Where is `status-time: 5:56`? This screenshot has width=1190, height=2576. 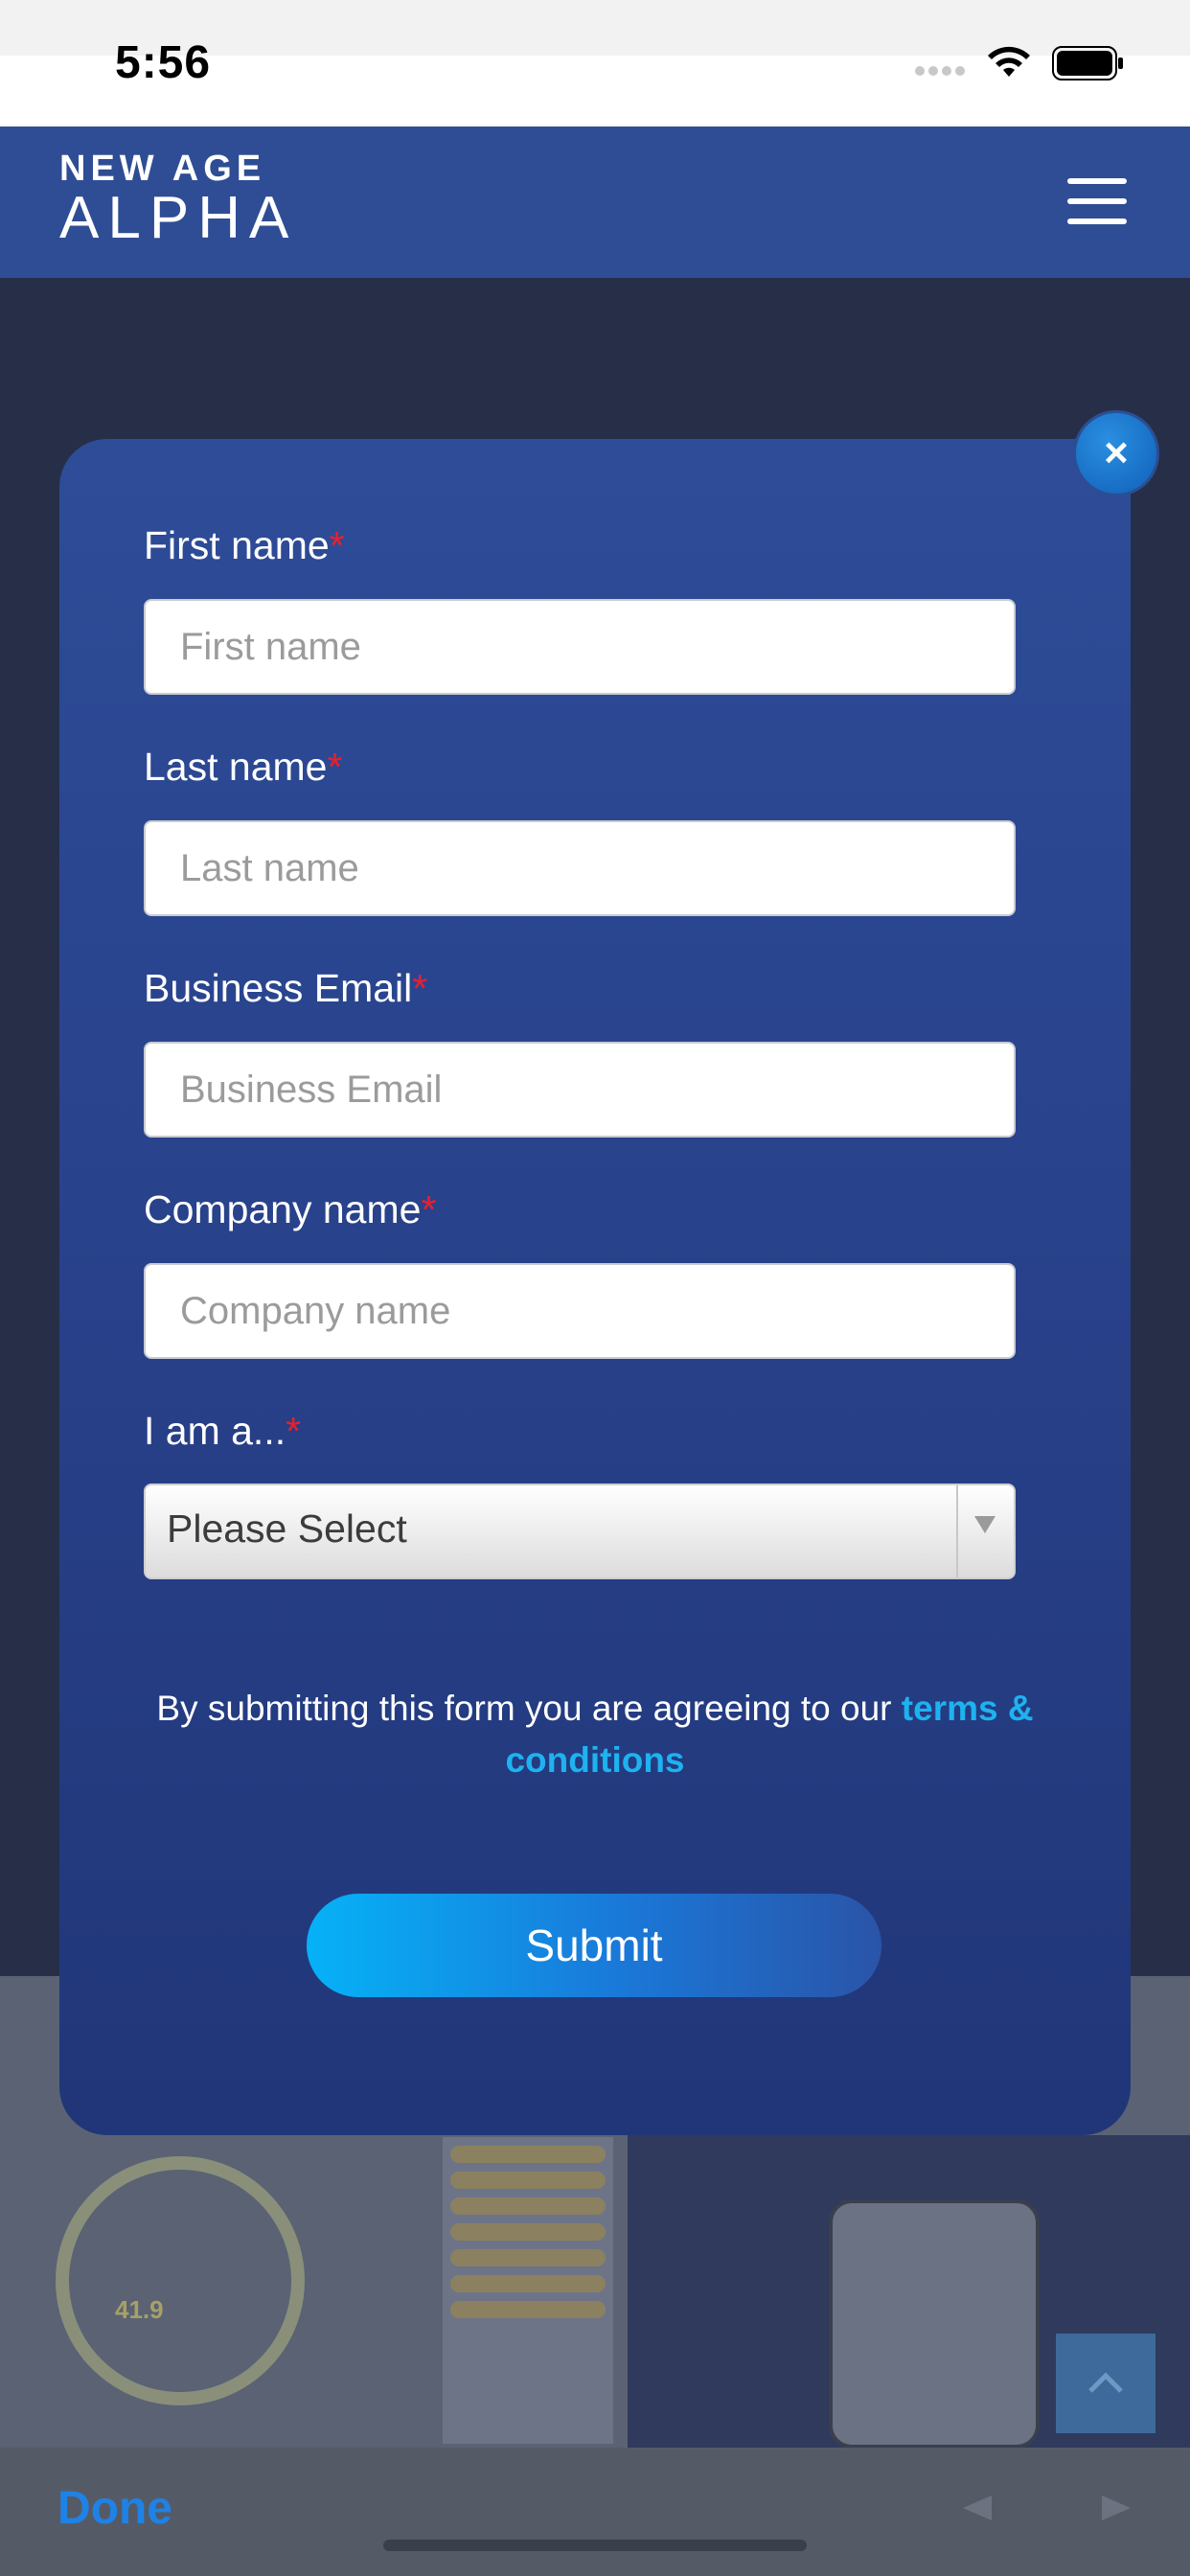
status-time: 5:56 is located at coordinates (163, 63).